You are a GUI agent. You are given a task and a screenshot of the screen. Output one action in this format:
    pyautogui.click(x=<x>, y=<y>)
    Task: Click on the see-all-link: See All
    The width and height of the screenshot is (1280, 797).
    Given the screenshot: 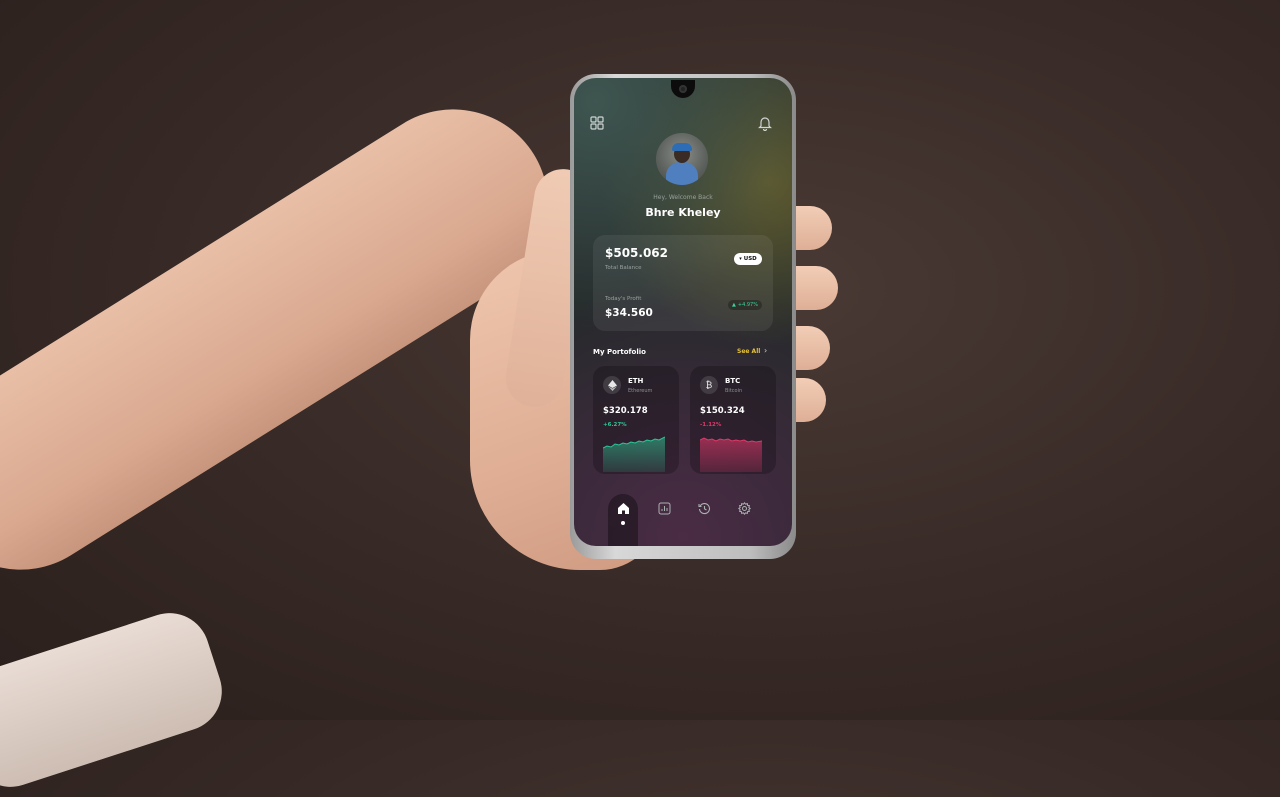 What is the action you would take?
    pyautogui.click(x=748, y=351)
    